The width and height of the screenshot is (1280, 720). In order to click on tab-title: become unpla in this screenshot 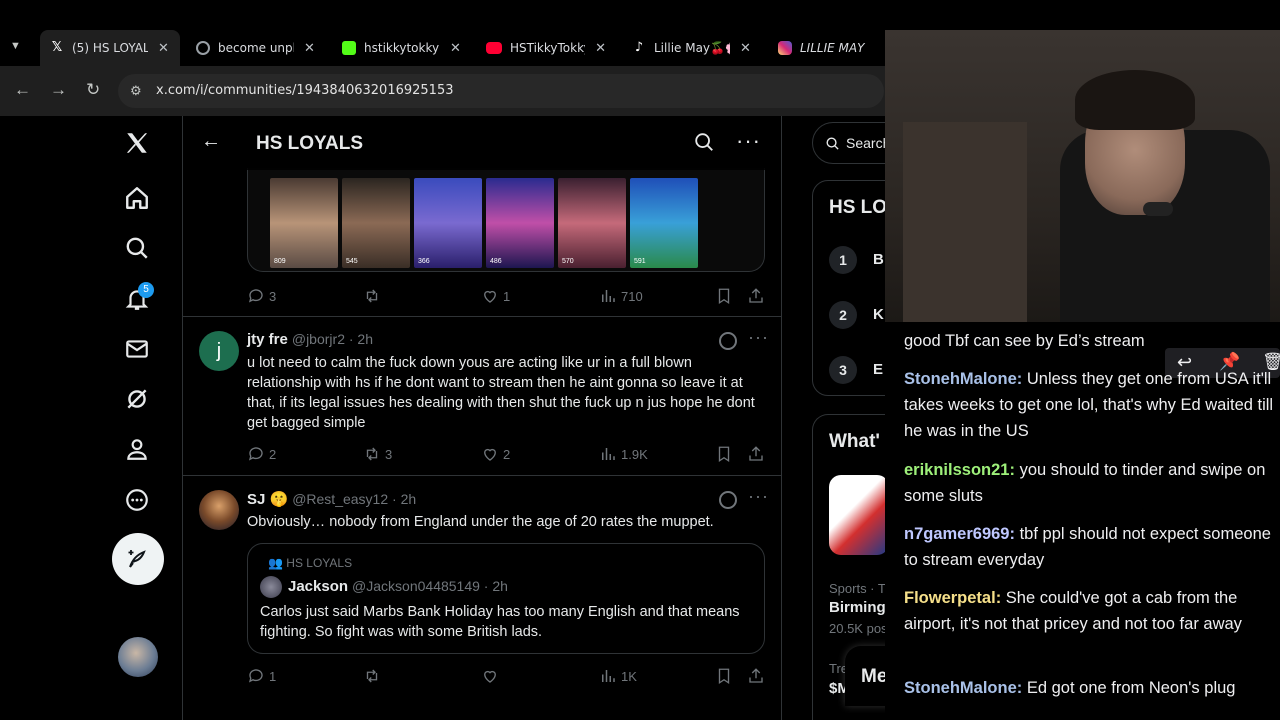, I will do `click(256, 48)`.